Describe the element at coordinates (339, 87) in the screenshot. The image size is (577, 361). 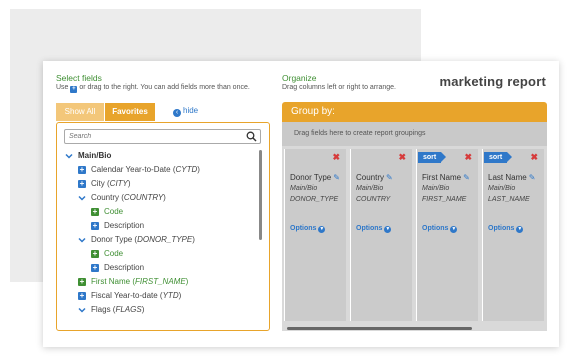
I see `organize-hint: Drag columns left or right to arrange.` at that location.